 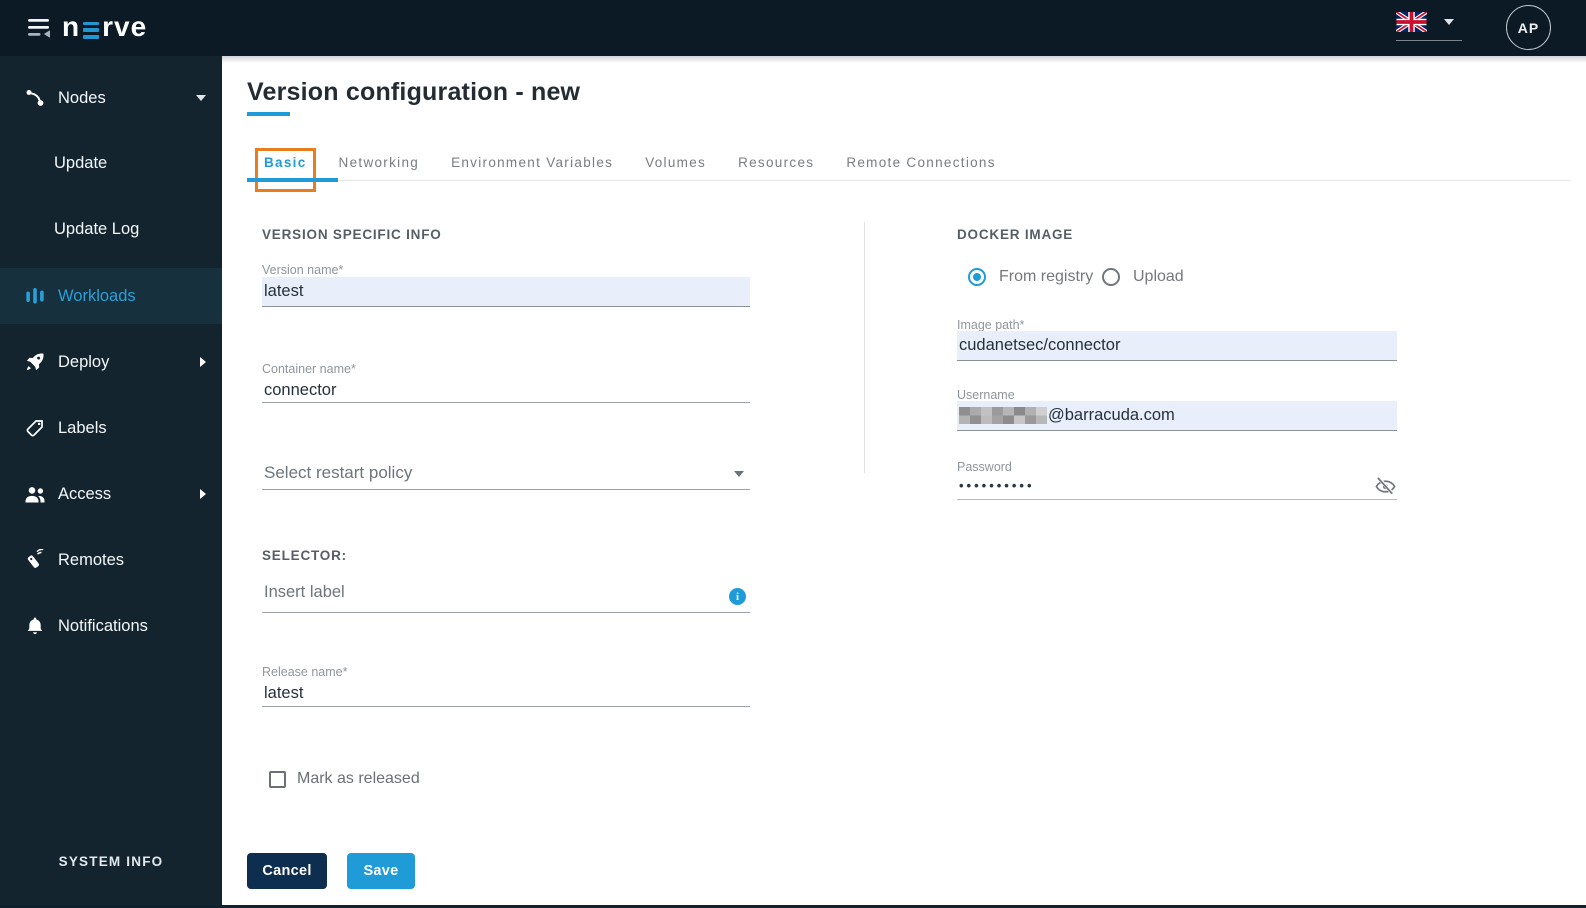 I want to click on nodes-icon, so click(x=35, y=98).